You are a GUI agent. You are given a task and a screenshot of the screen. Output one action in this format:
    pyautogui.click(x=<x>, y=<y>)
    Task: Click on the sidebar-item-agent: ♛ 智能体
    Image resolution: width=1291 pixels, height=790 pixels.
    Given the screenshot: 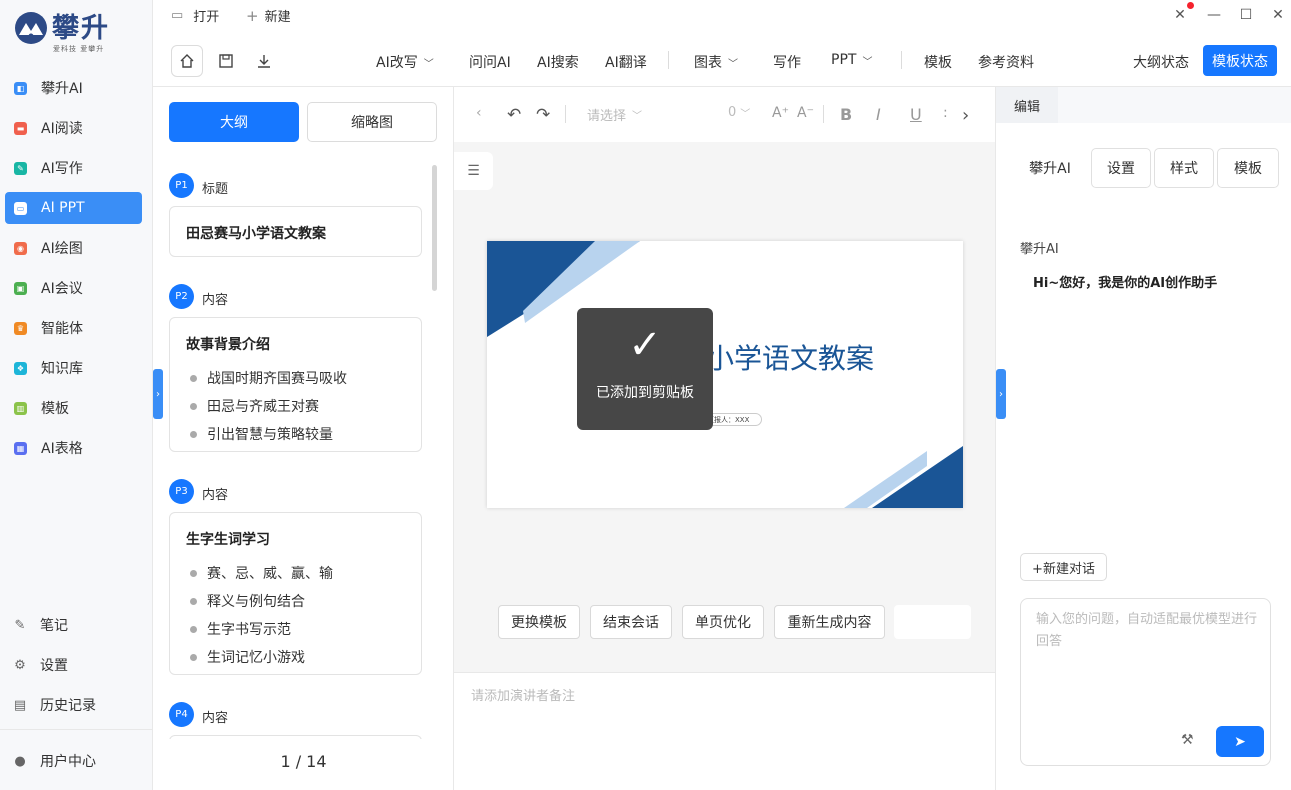 What is the action you would take?
    pyautogui.click(x=73, y=328)
    